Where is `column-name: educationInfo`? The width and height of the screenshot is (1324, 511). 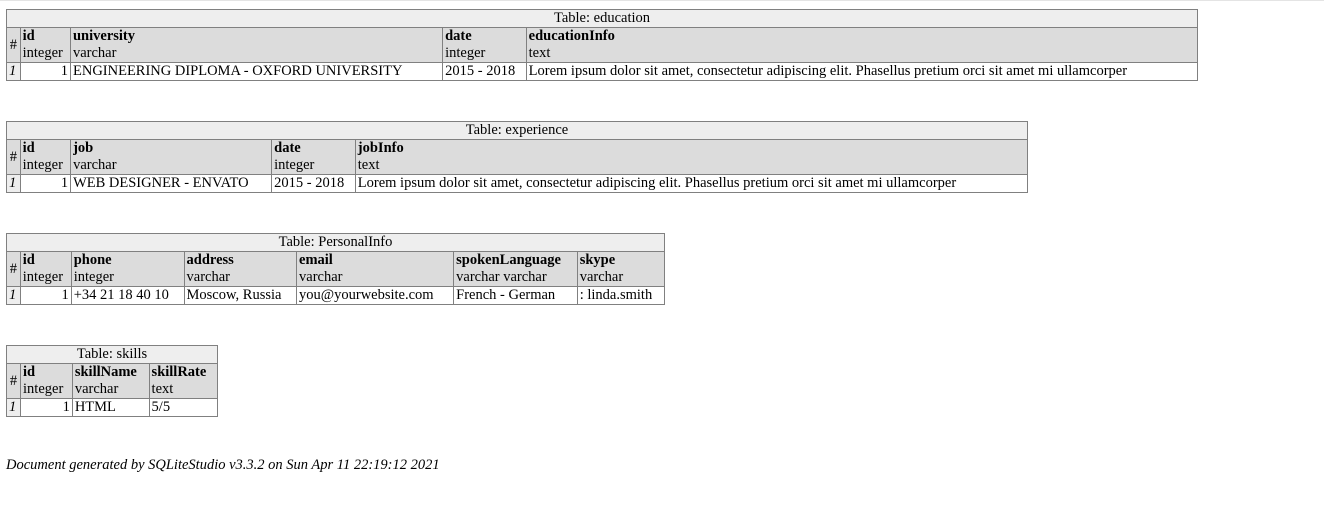
column-name: educationInfo is located at coordinates (571, 36).